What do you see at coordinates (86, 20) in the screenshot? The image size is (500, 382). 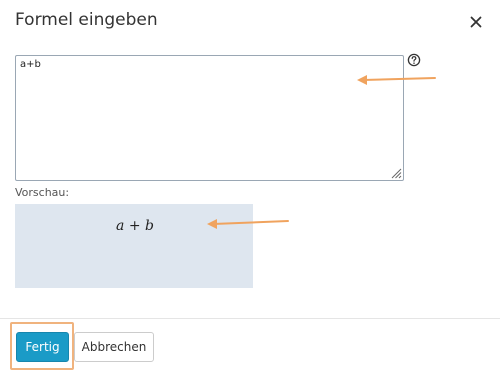 I see `dialog-title: Formel eingeben` at bounding box center [86, 20].